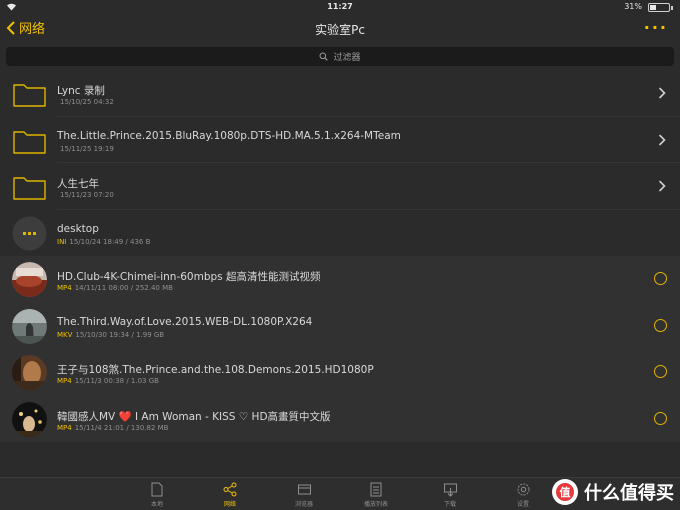 The image size is (680, 510). Describe the element at coordinates (376, 489) in the screenshot. I see `playlist-icon` at that location.